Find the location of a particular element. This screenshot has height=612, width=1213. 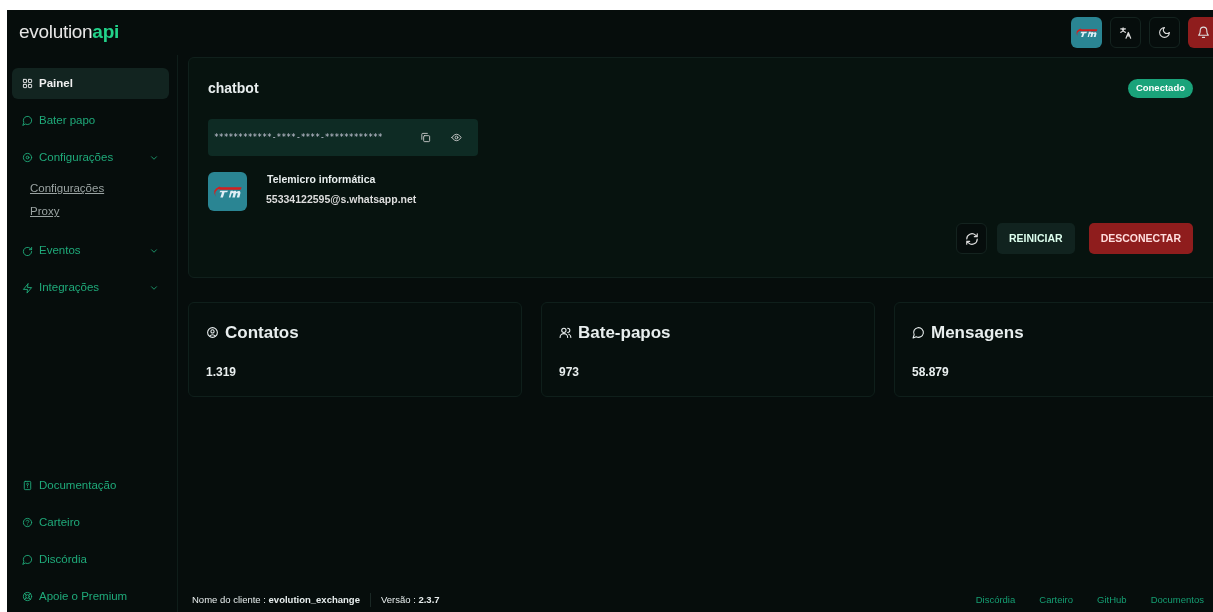

footer-link: GitHub is located at coordinates (1112, 600).